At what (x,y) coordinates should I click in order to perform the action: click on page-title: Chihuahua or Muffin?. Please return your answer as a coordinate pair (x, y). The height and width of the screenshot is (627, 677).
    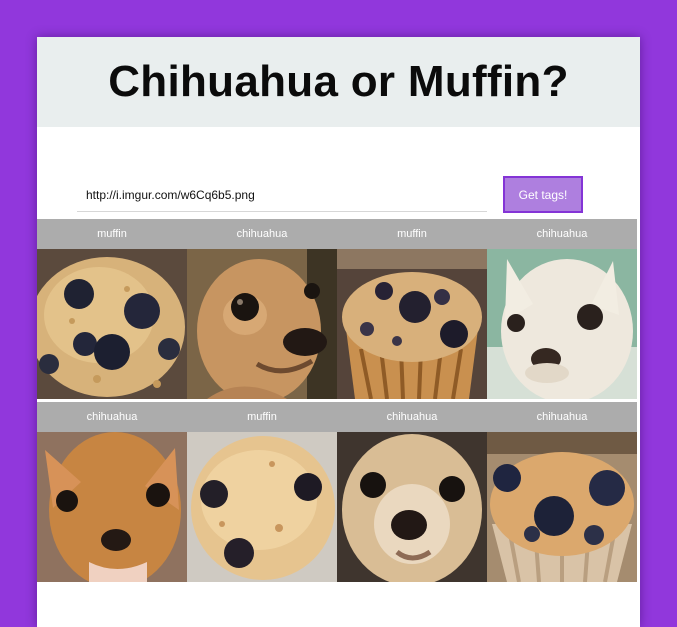
    Looking at the image, I should click on (338, 81).